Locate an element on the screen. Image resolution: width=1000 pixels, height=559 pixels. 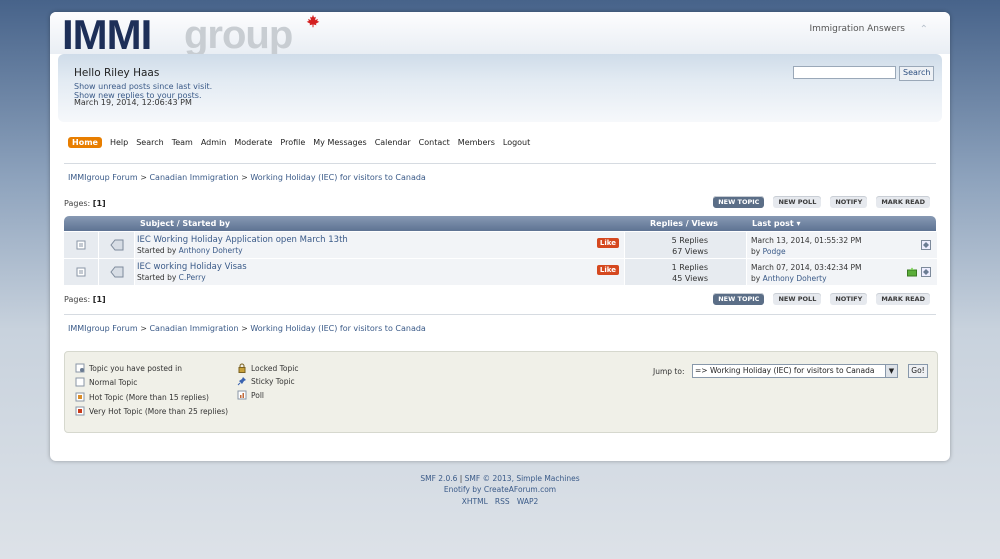
smf-copyright-link: SMF © 2013, Simple Machines is located at coordinates (522, 478).